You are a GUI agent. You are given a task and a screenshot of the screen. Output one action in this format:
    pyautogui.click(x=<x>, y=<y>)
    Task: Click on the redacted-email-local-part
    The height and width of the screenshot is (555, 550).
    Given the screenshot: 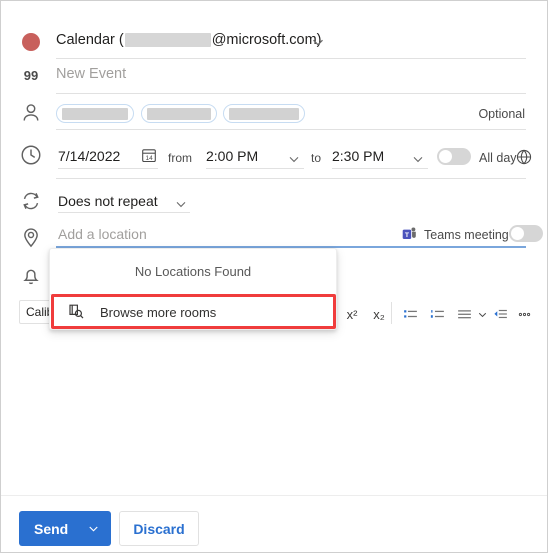 What is the action you would take?
    pyautogui.click(x=167, y=40)
    